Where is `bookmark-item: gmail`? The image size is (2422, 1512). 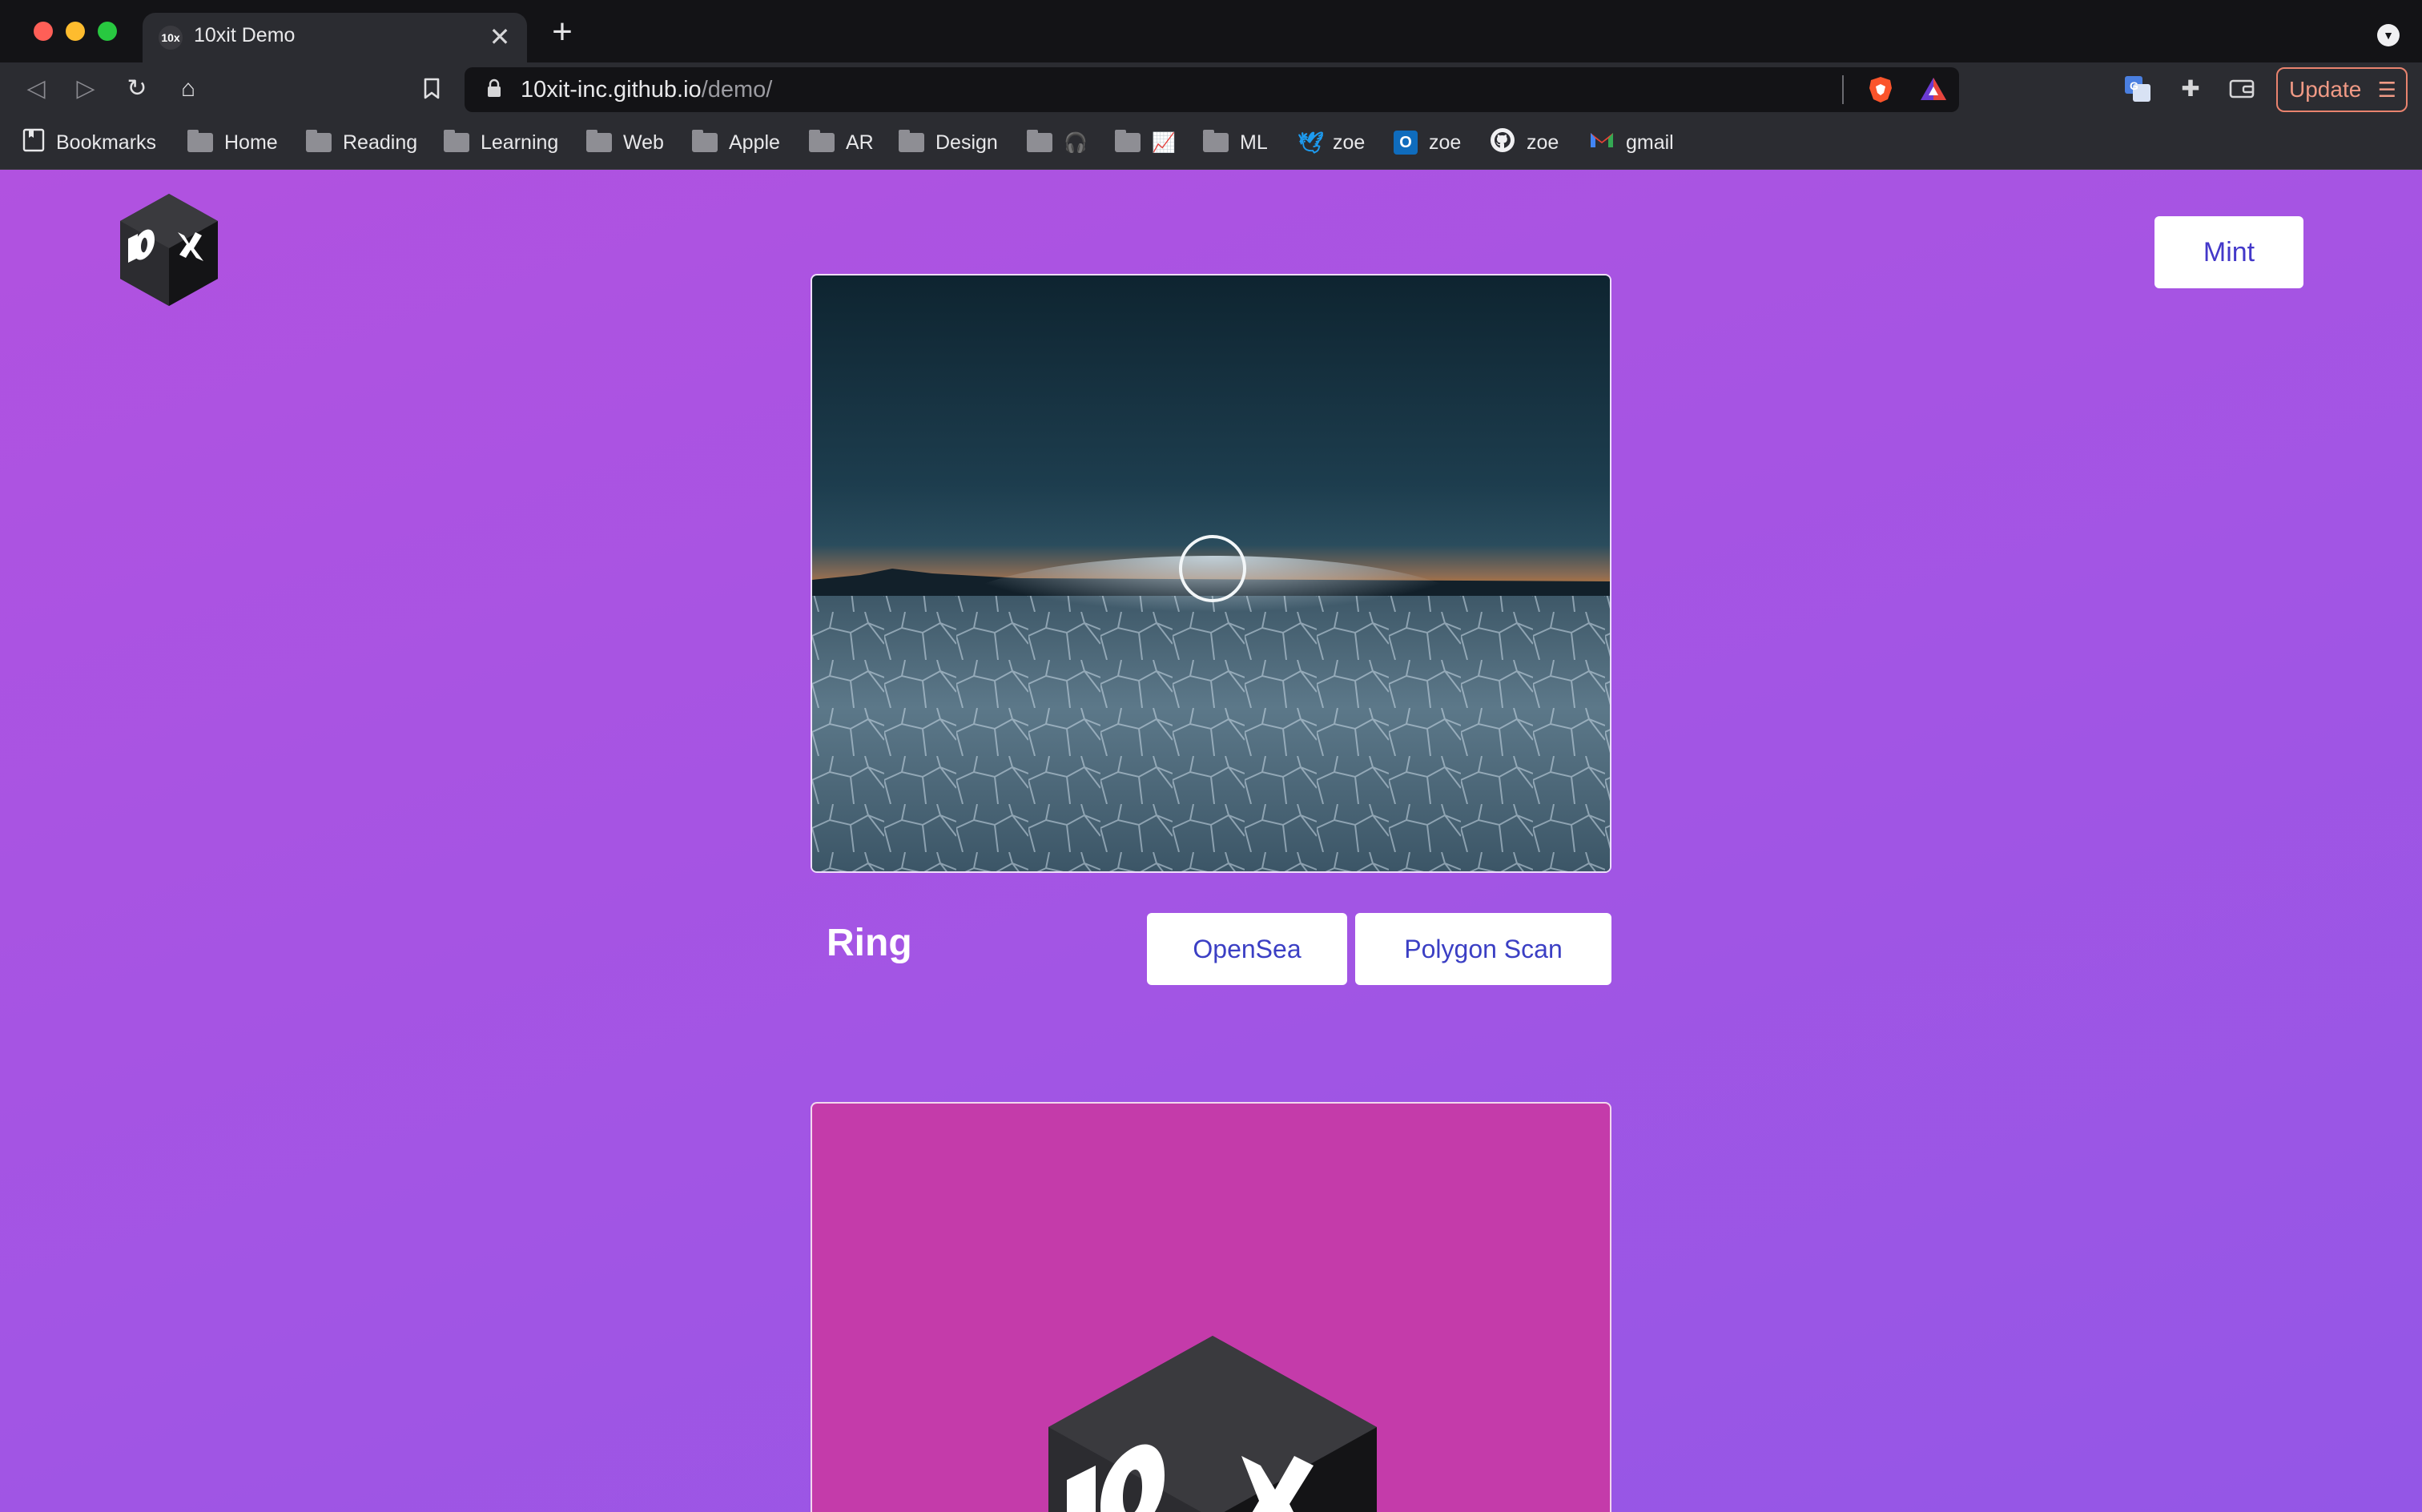 bookmark-item: gmail is located at coordinates (1631, 143).